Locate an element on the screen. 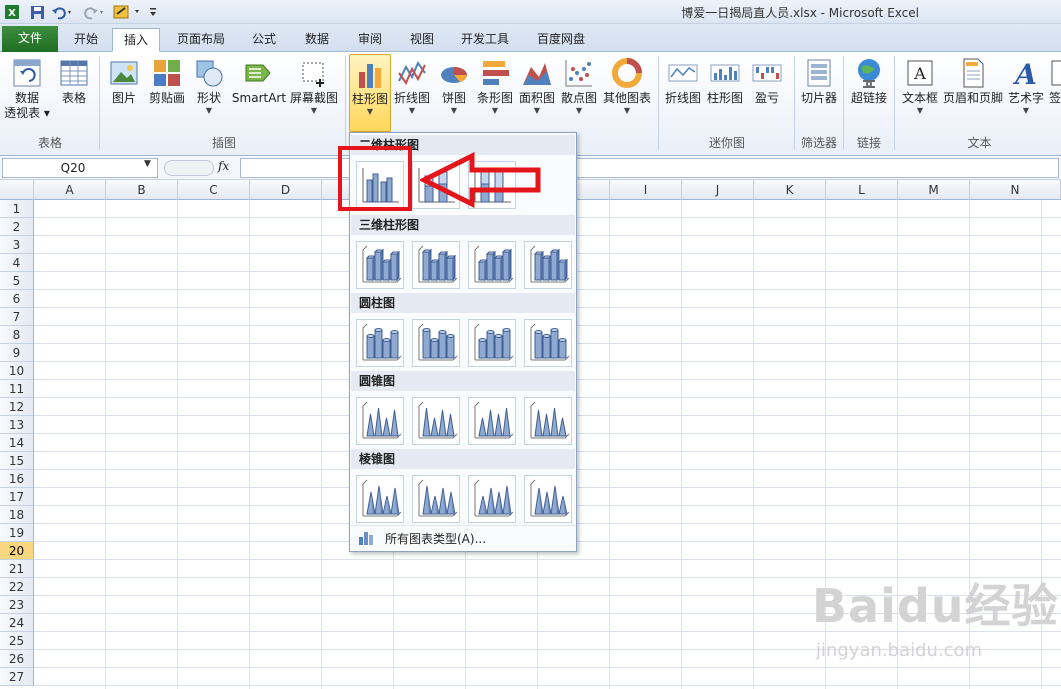 This screenshot has width=1061, height=689. row-header: 7 is located at coordinates (17, 317).